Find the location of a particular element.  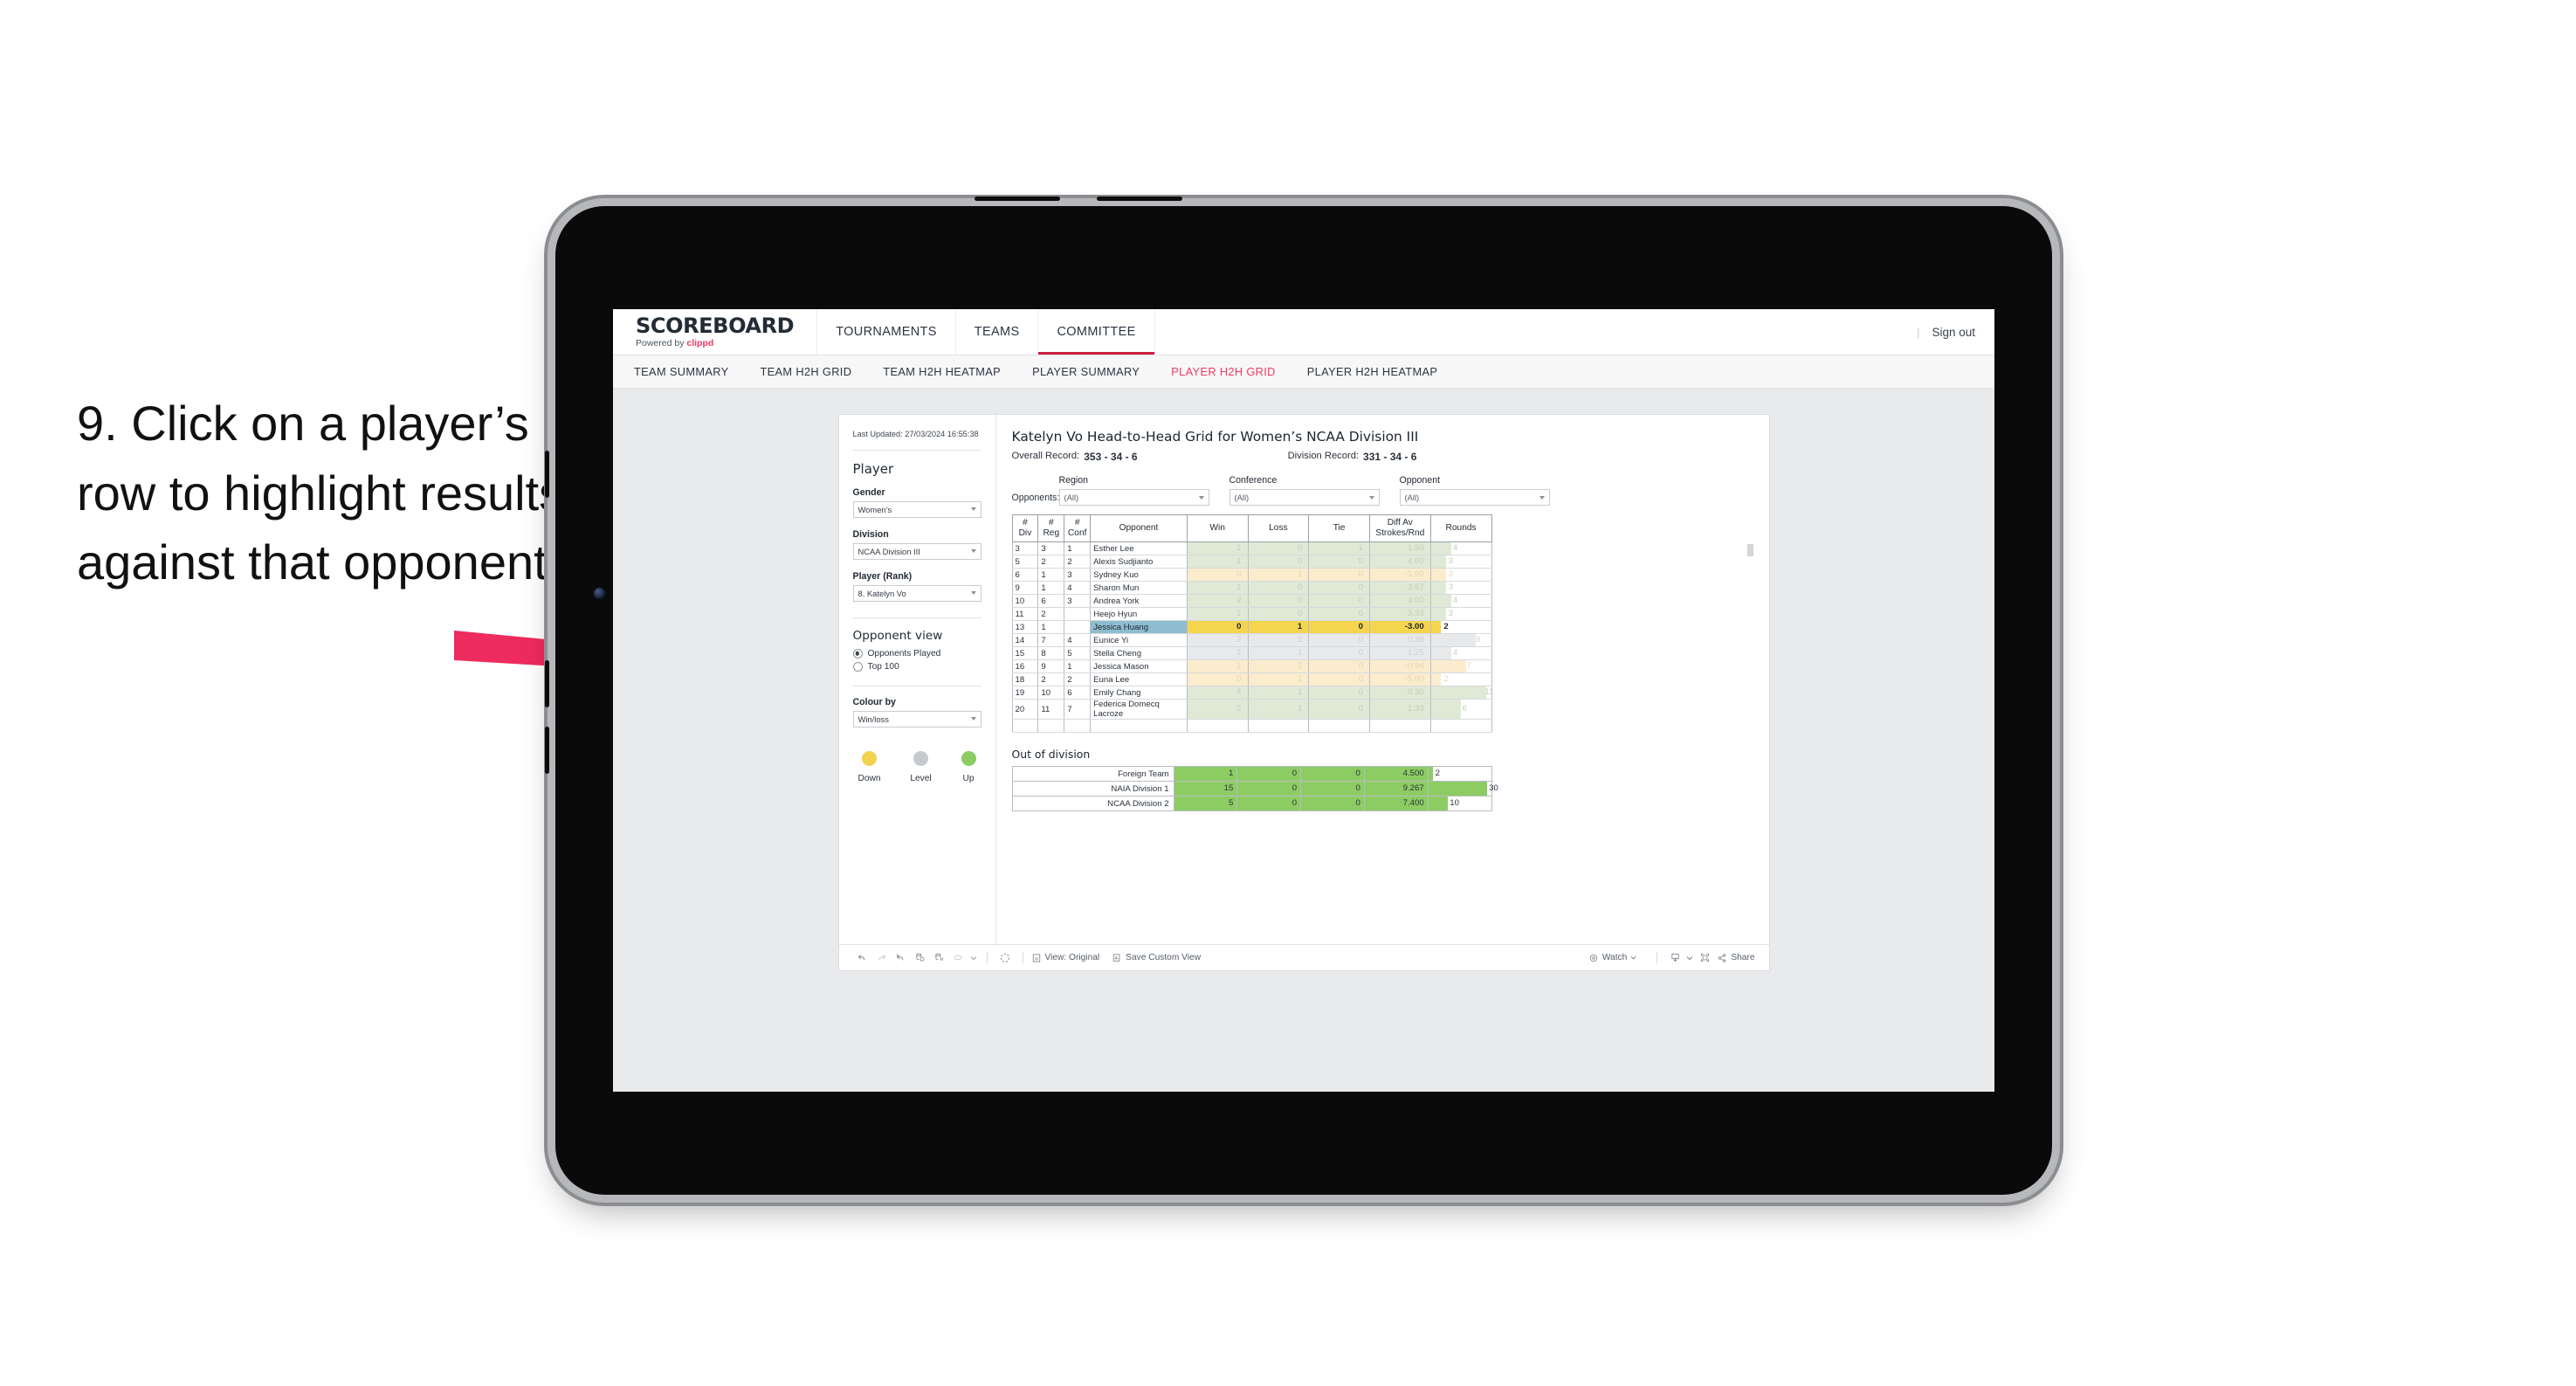

nav-item-teams: TEAMS is located at coordinates (997, 332).